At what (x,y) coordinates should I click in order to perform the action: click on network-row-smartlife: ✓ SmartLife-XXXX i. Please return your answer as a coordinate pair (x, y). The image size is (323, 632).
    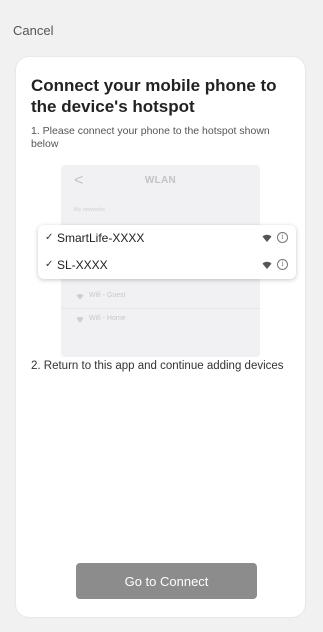
    Looking at the image, I should click on (167, 238).